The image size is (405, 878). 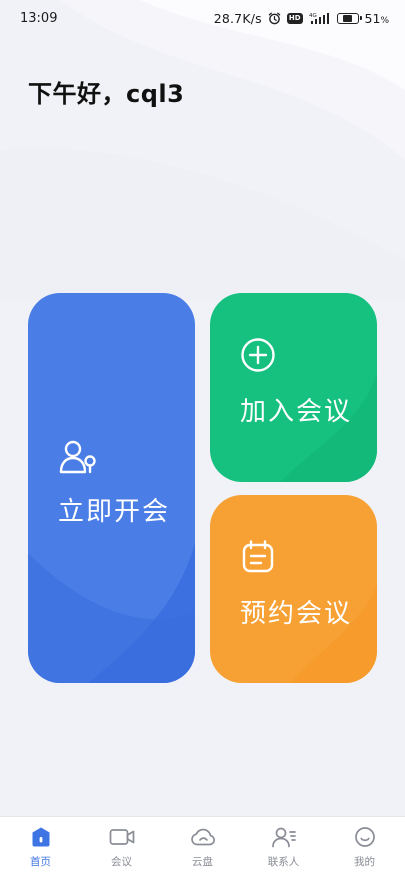 What do you see at coordinates (365, 837) in the screenshot?
I see `smiley-icon` at bounding box center [365, 837].